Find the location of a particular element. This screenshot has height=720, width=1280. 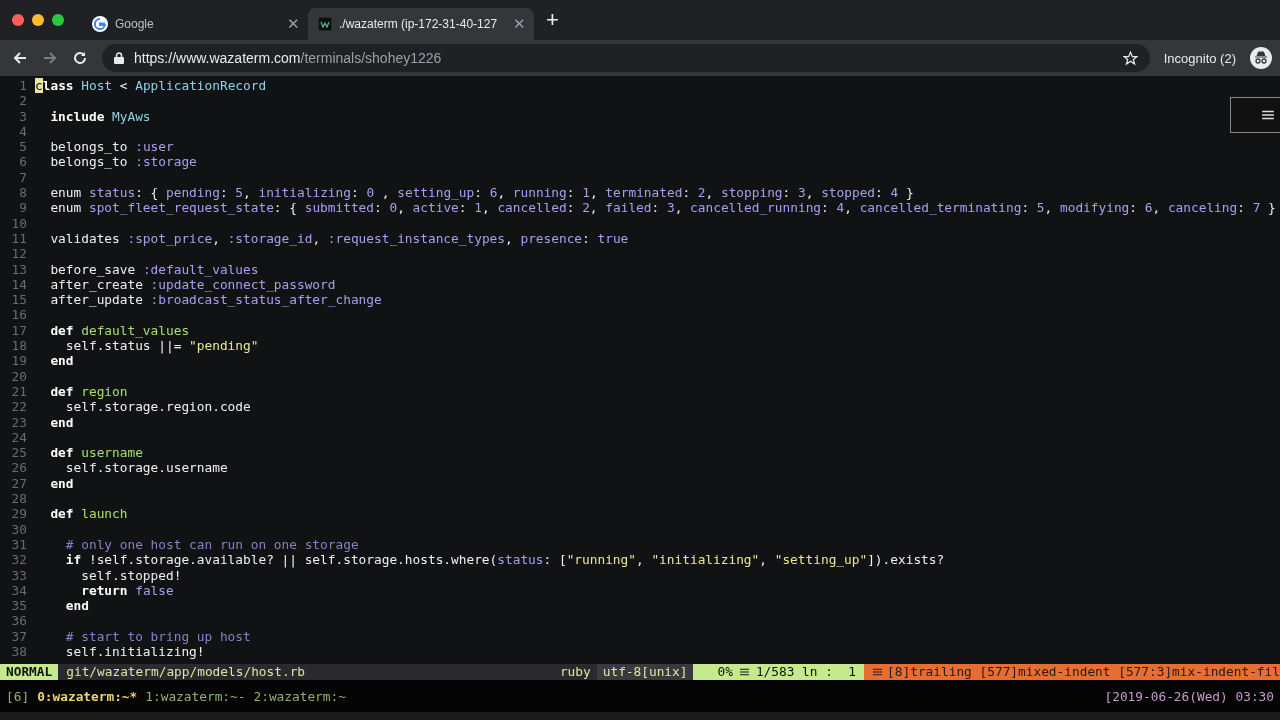

code-line: include MyAws is located at coordinates (100, 116).